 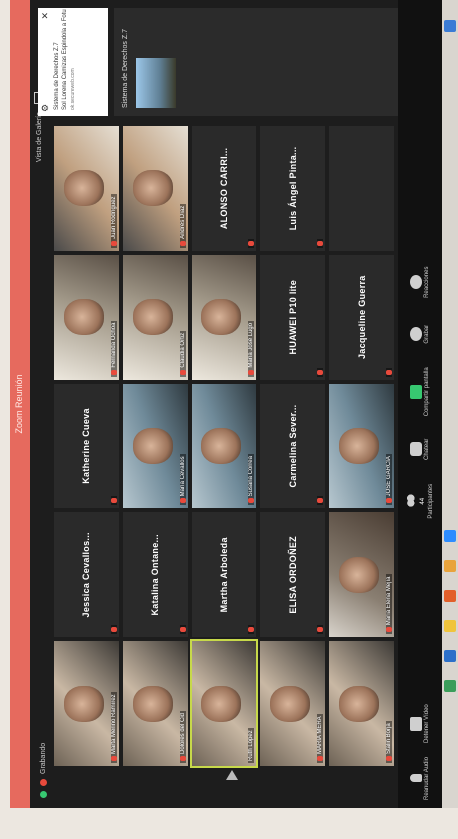 I want to click on participant-tile: Jacqueline Guerra, so click(x=361, y=317).